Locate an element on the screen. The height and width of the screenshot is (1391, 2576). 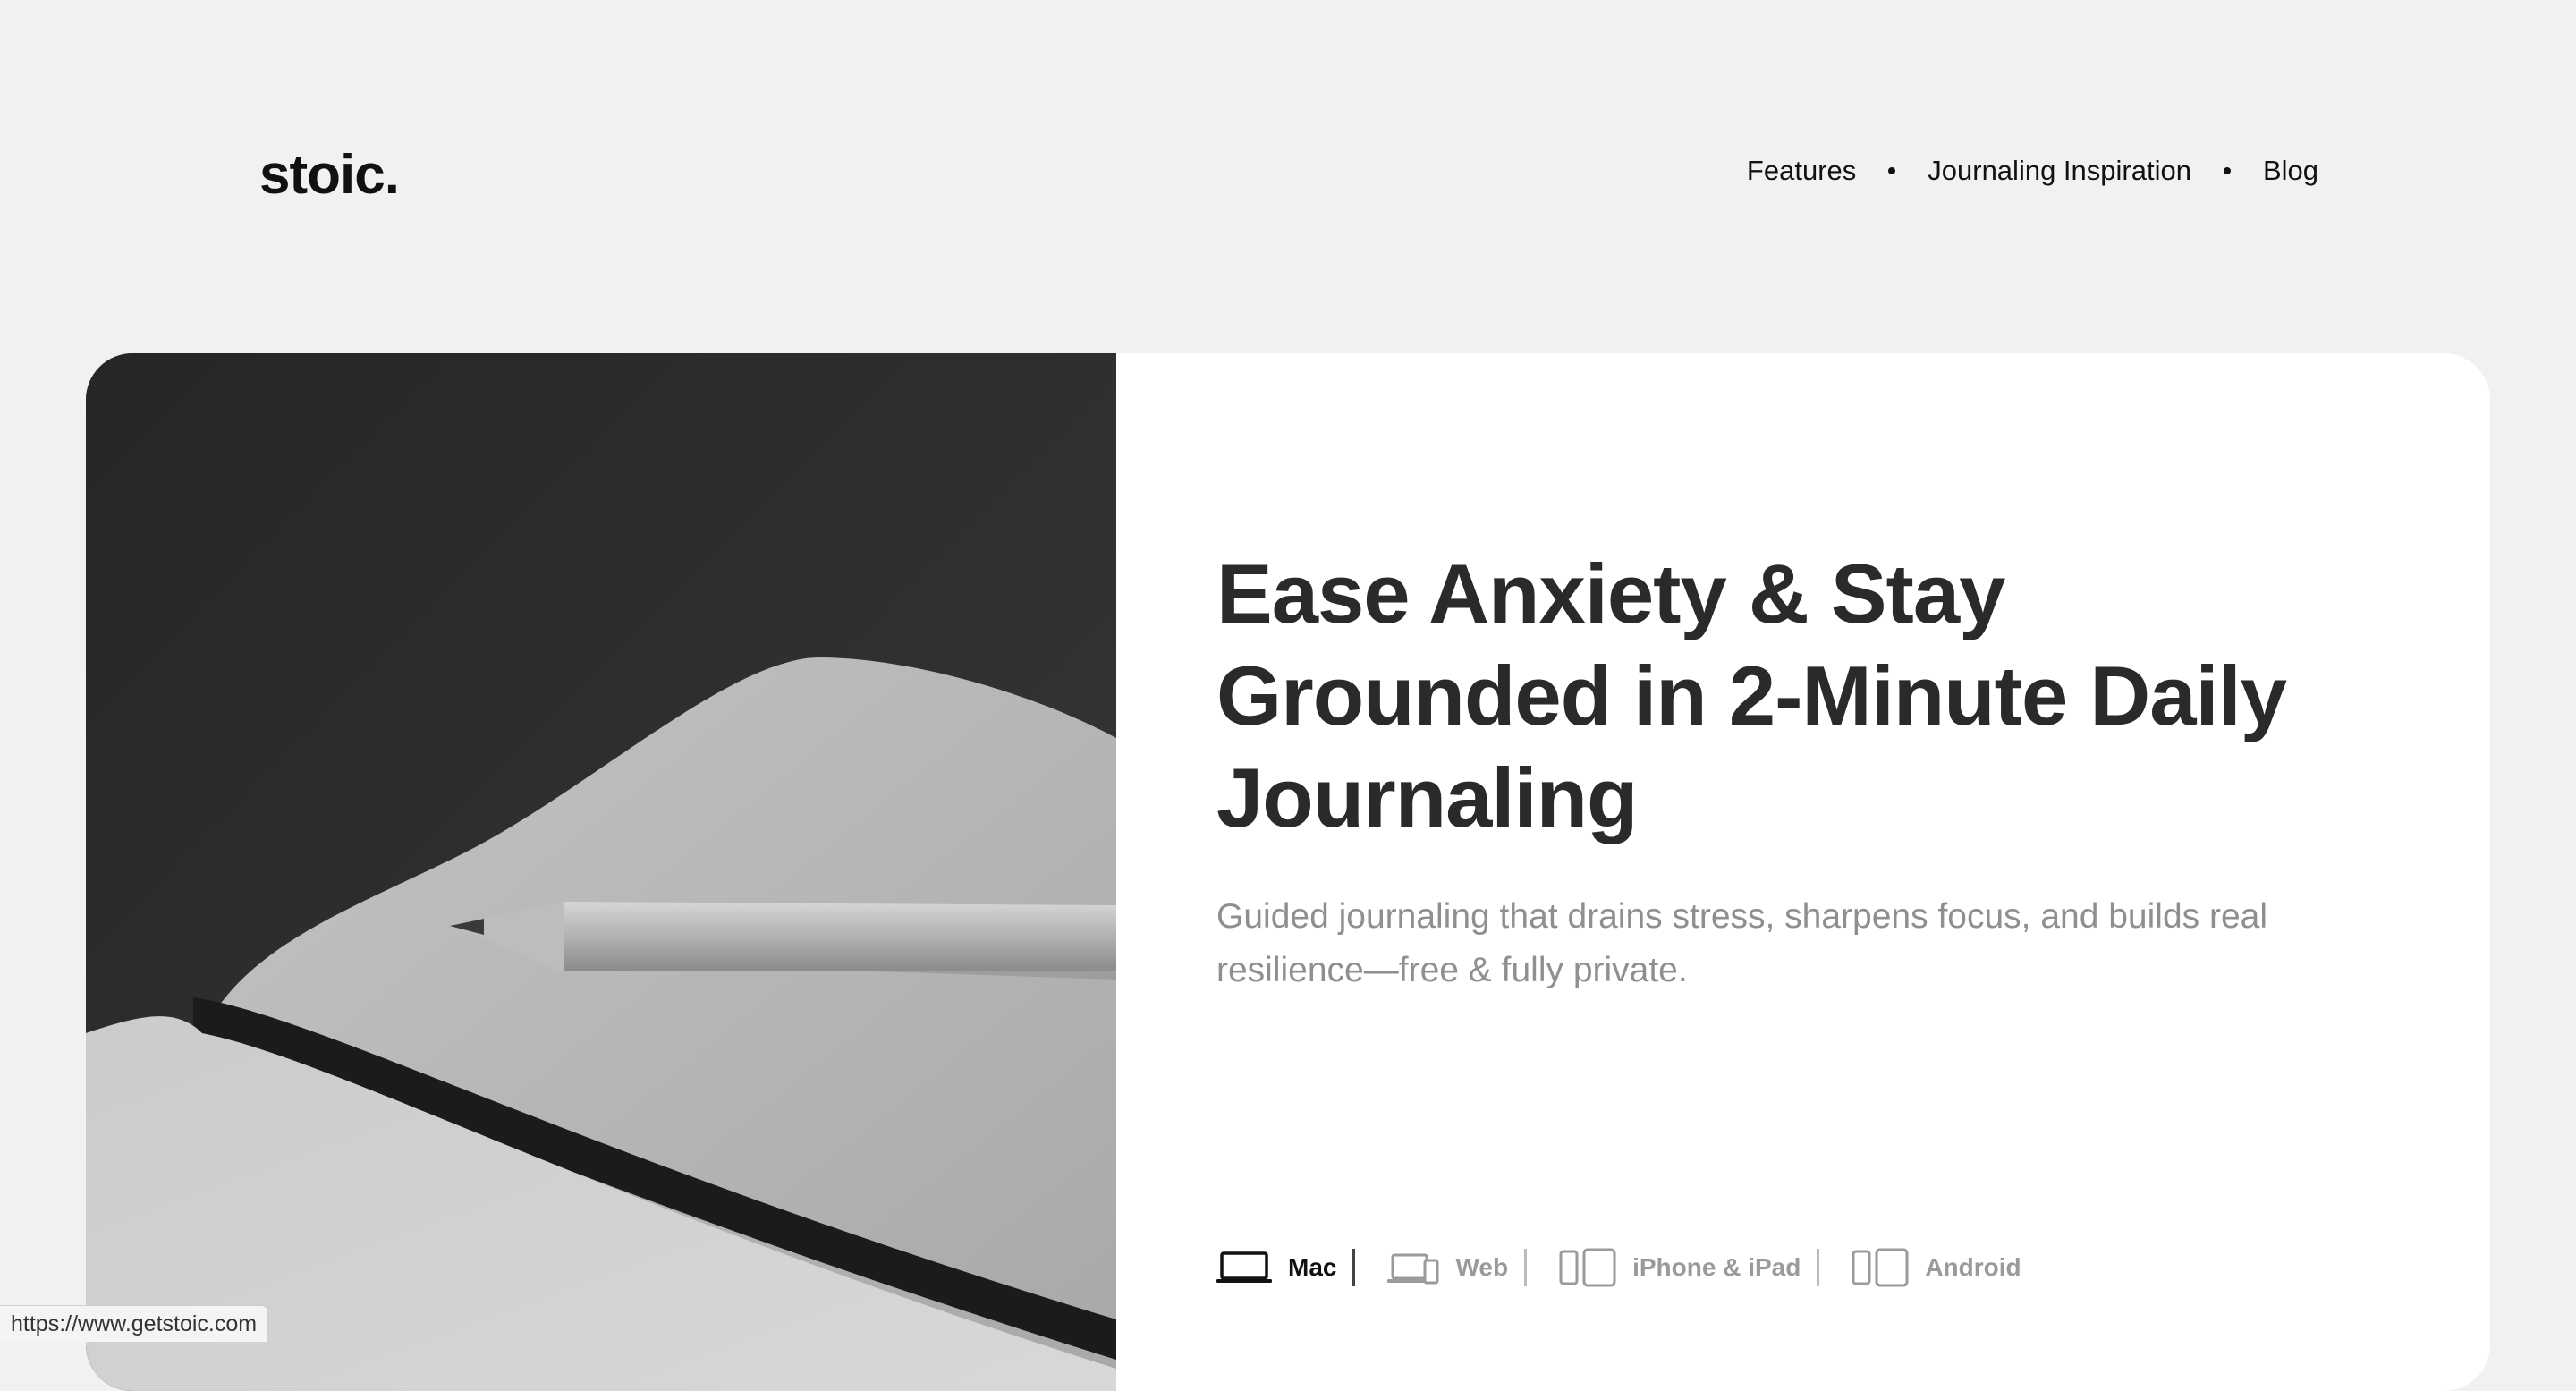
laptop-icon is located at coordinates (1244, 1267).